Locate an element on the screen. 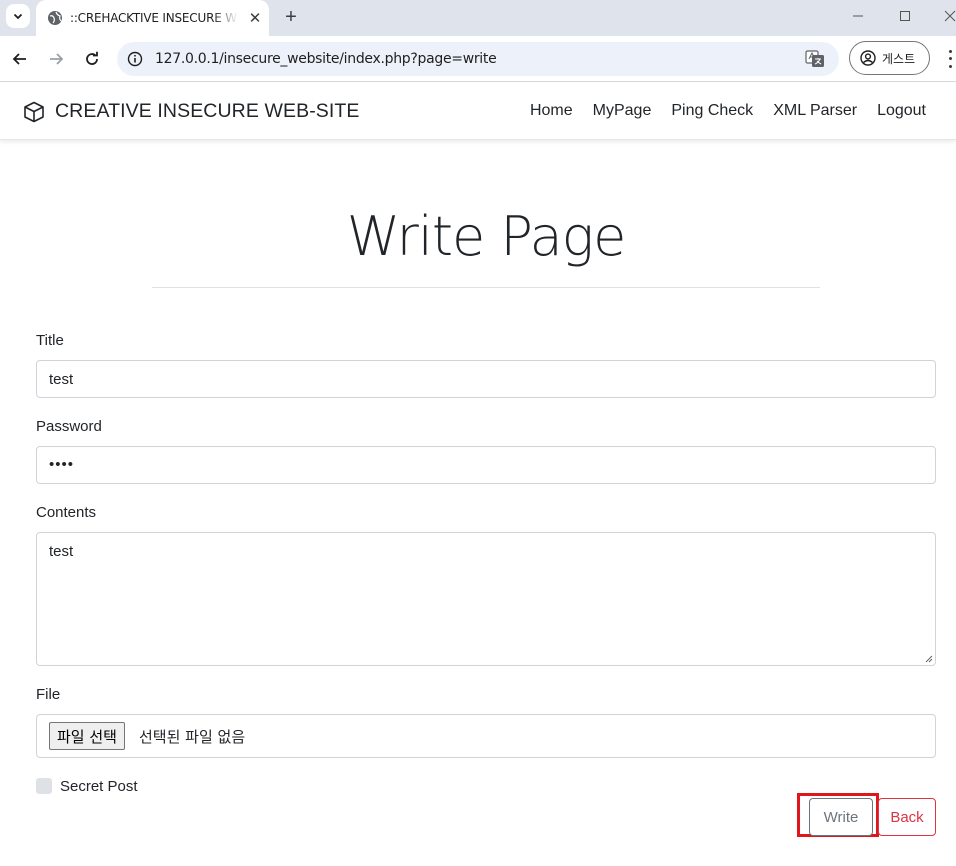 Image resolution: width=956 pixels, height=866 pixels. translate-icon is located at coordinates (815, 59).